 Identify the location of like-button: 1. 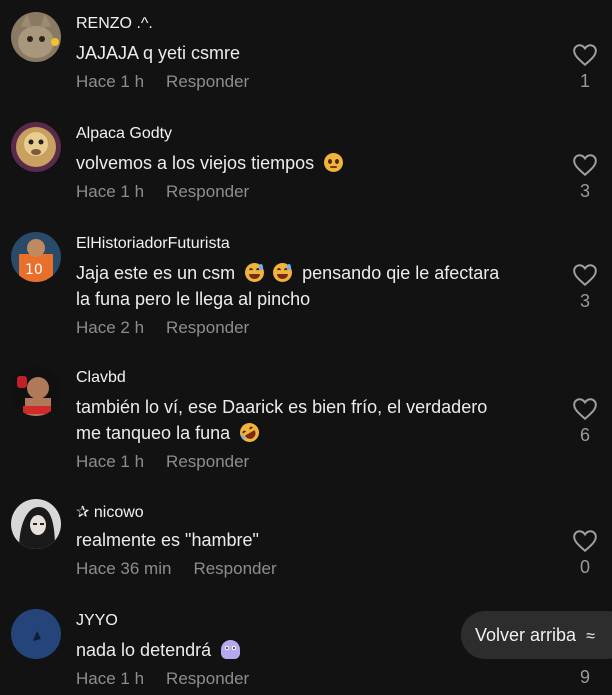
(585, 67).